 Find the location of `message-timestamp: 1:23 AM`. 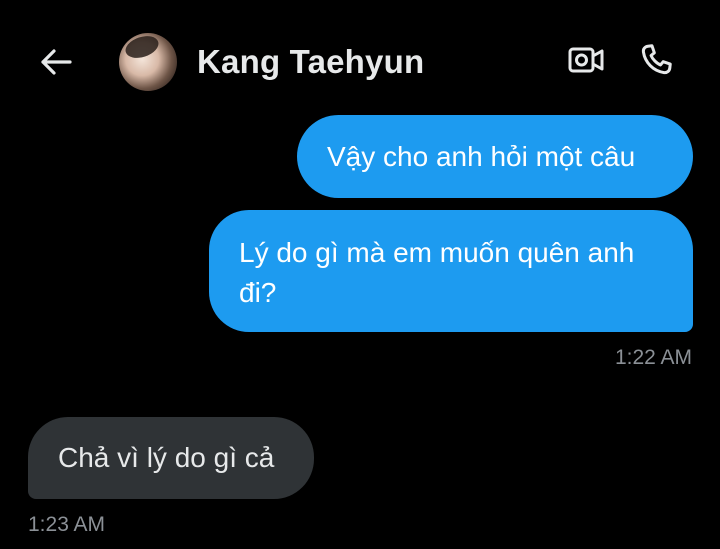

message-timestamp: 1:23 AM is located at coordinates (67, 524).